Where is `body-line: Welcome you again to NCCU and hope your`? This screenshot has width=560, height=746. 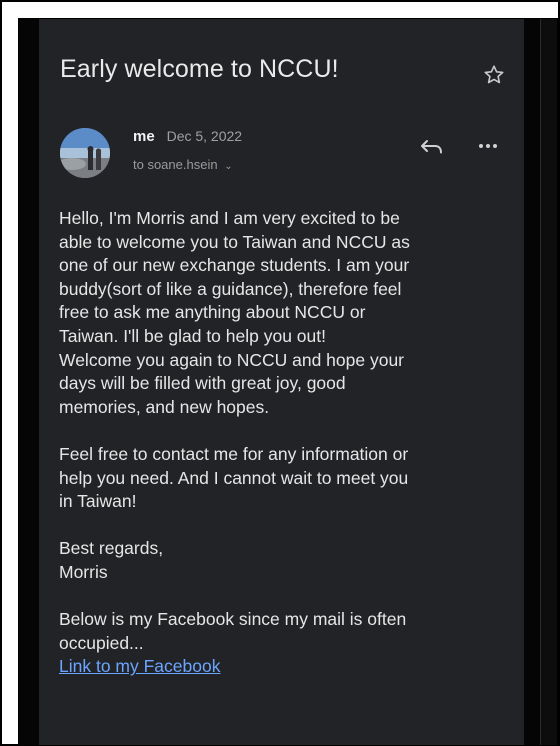
body-line: Welcome you again to NCCU and hope your is located at coordinates (232, 359).